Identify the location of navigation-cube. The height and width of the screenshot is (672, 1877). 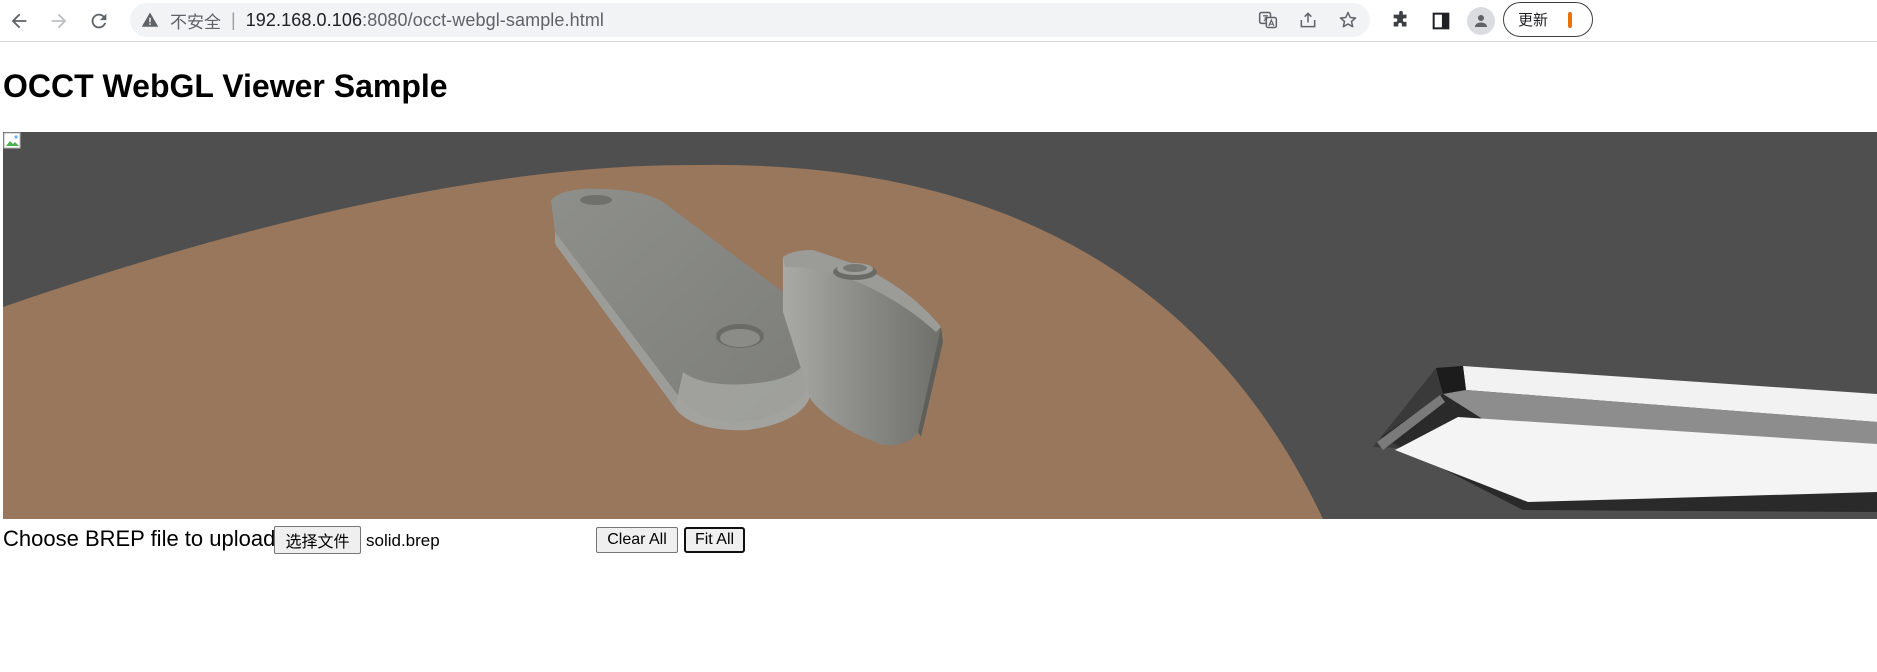
(1625, 439).